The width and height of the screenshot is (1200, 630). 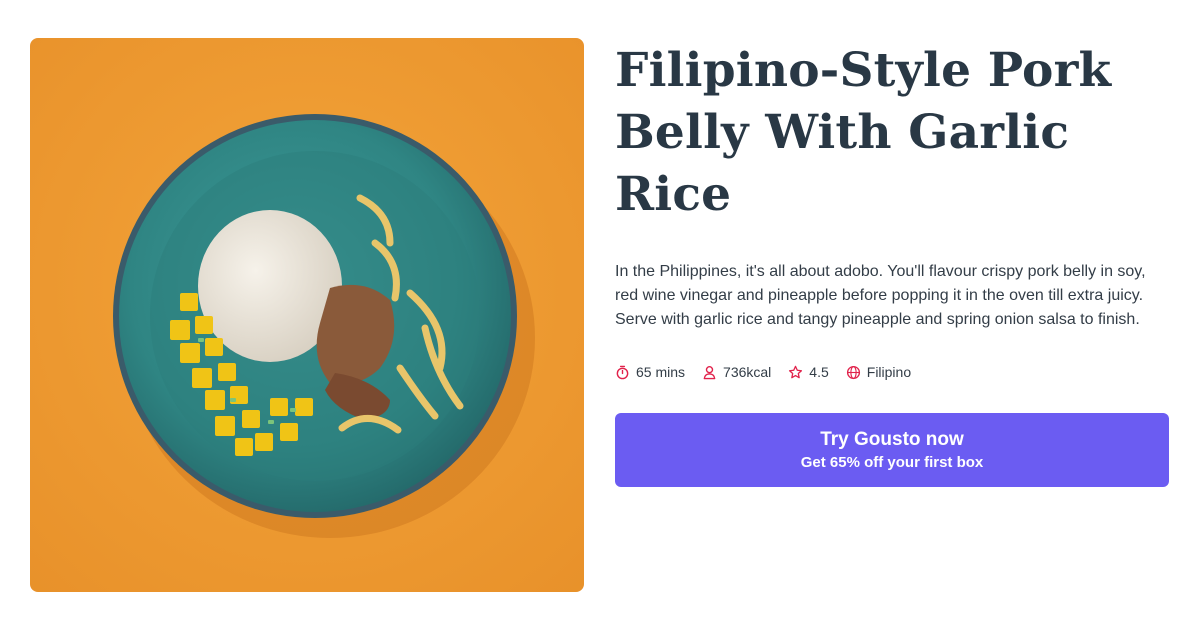 What do you see at coordinates (747, 372) in the screenshot?
I see `meta-calories-text: 736kcal` at bounding box center [747, 372].